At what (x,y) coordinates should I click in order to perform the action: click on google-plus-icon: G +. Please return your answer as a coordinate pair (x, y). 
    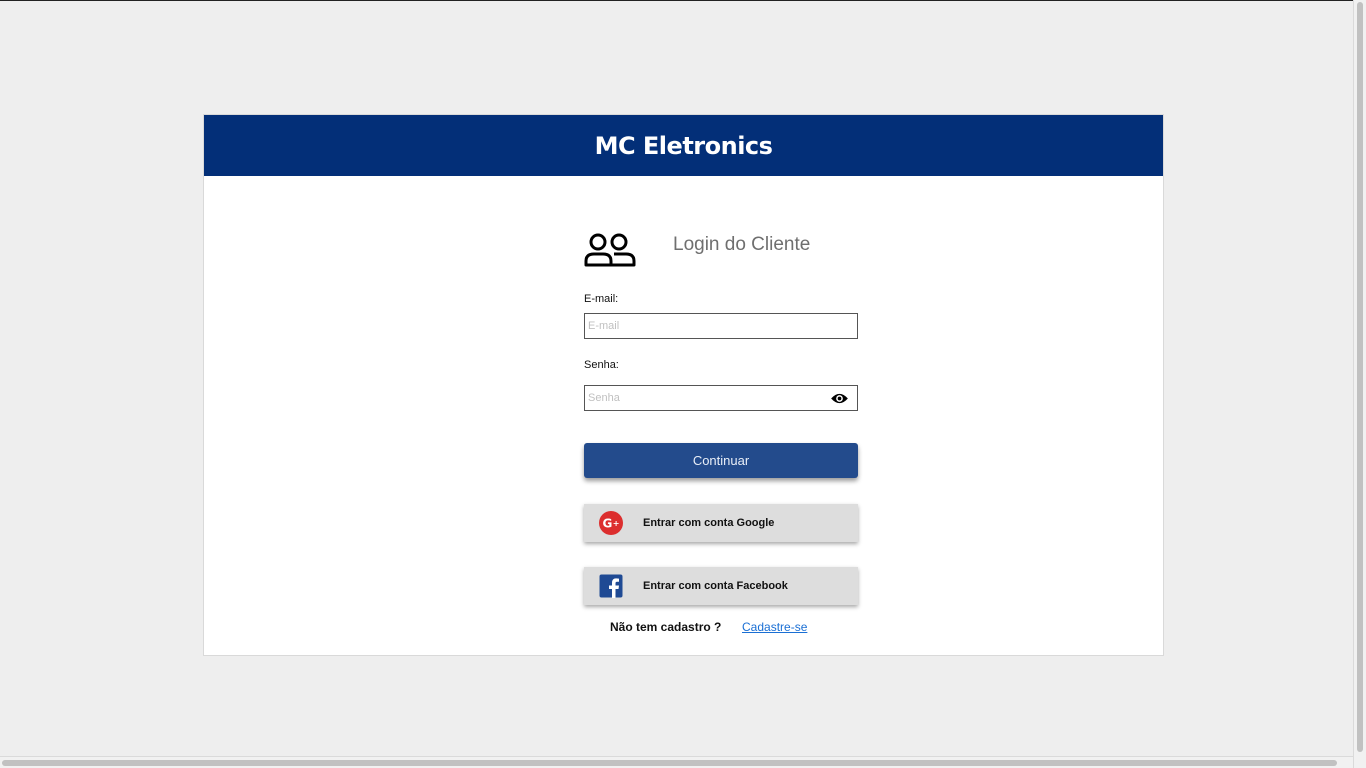
    Looking at the image, I should click on (611, 523).